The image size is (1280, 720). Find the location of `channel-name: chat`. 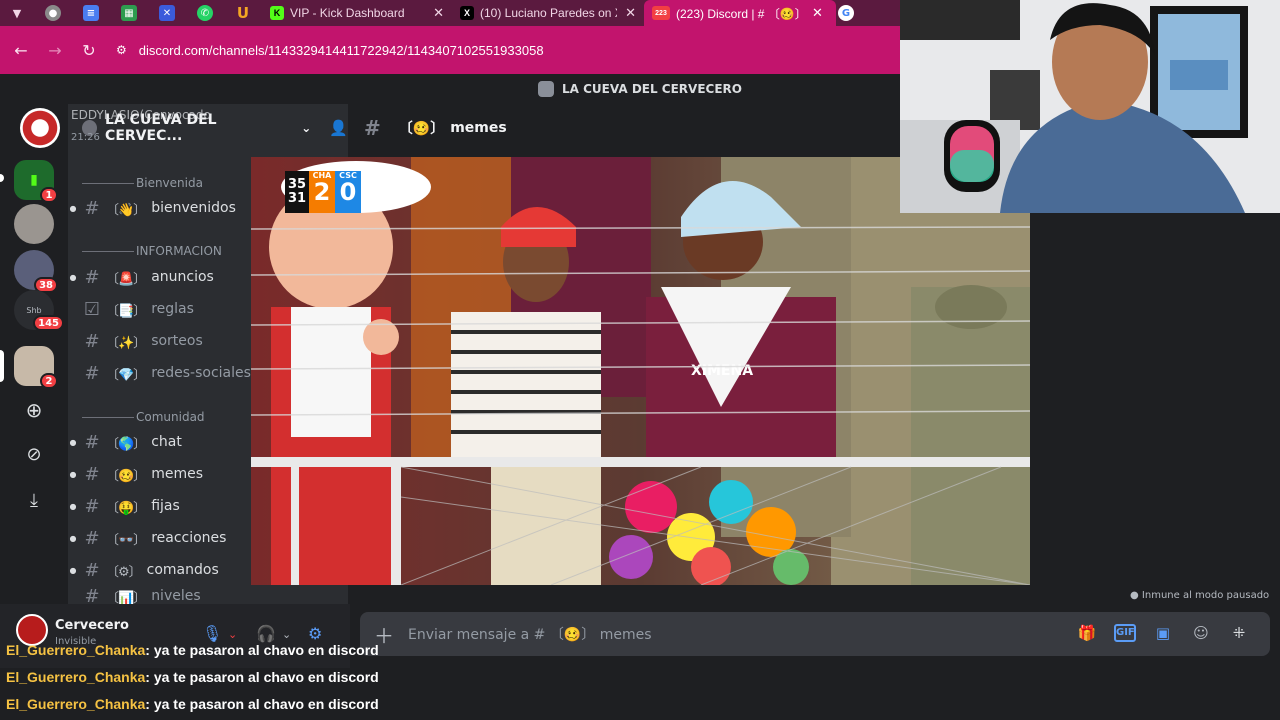

channel-name: chat is located at coordinates (166, 442).